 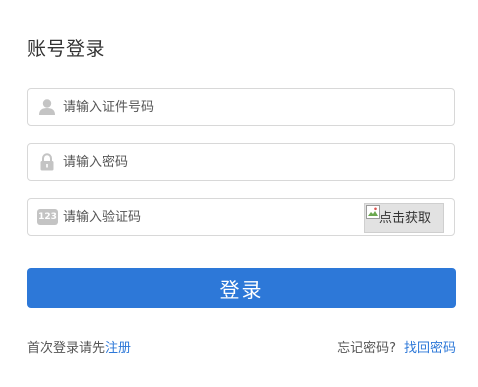 What do you see at coordinates (223, 162) in the screenshot?
I see `password-input` at bounding box center [223, 162].